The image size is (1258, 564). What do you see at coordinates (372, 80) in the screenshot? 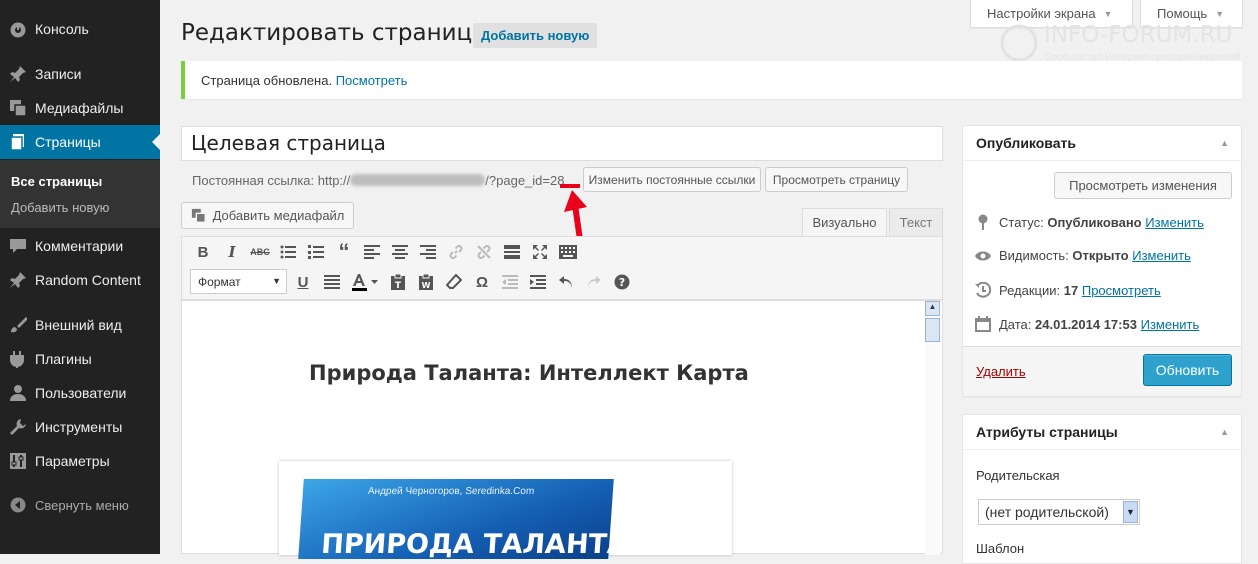
I see `notice-view-link: Посмотреть` at bounding box center [372, 80].